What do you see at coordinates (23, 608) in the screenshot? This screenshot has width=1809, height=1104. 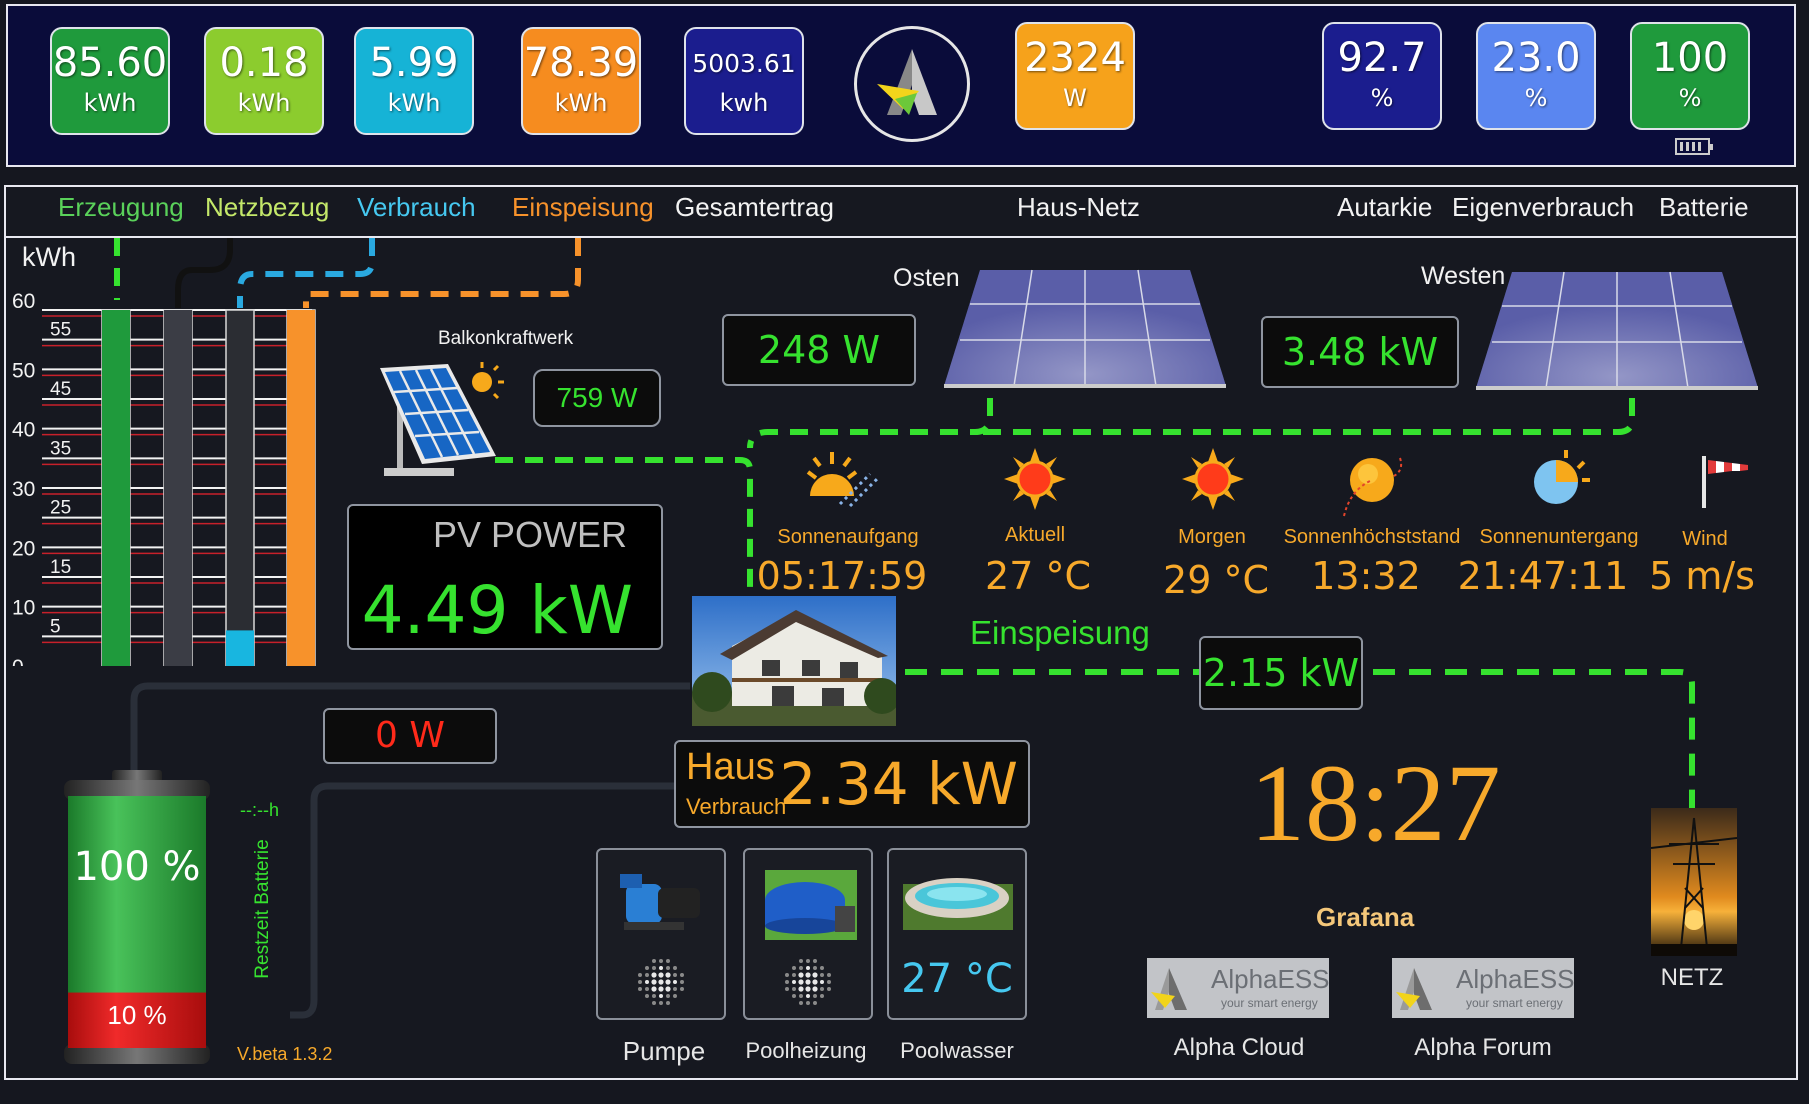 I see `axis-tick-left: 10` at bounding box center [23, 608].